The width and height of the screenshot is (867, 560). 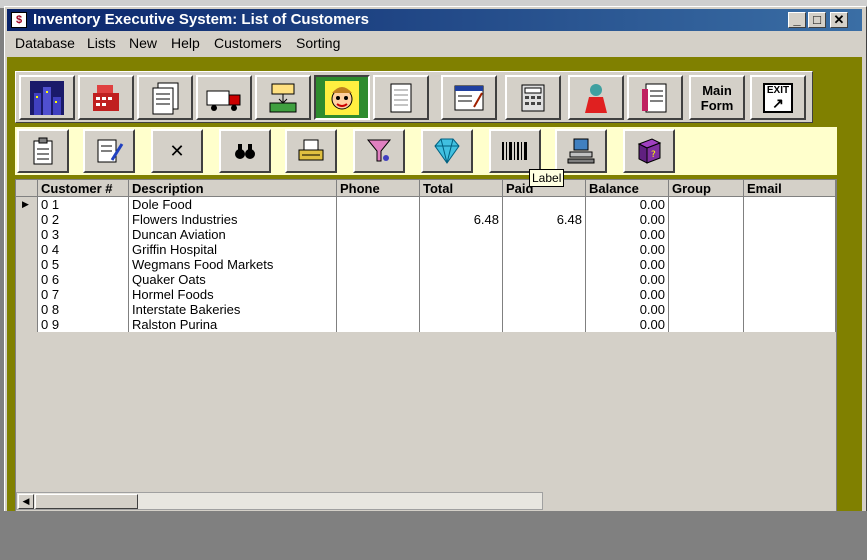 What do you see at coordinates (143, 43) in the screenshot?
I see `menu-new: New` at bounding box center [143, 43].